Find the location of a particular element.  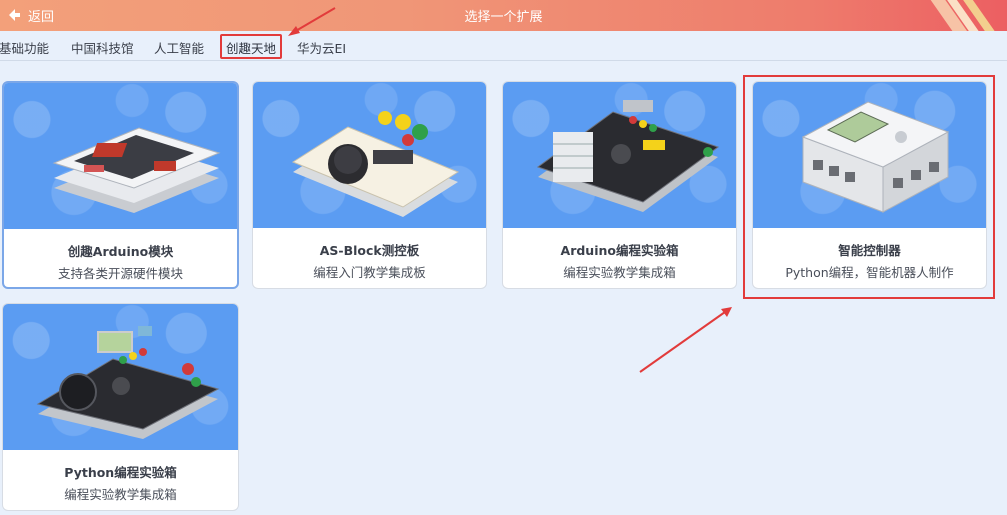

extension-card: 创趣Arduino模块 支持各类开源硬件模块 is located at coordinates (120, 185).